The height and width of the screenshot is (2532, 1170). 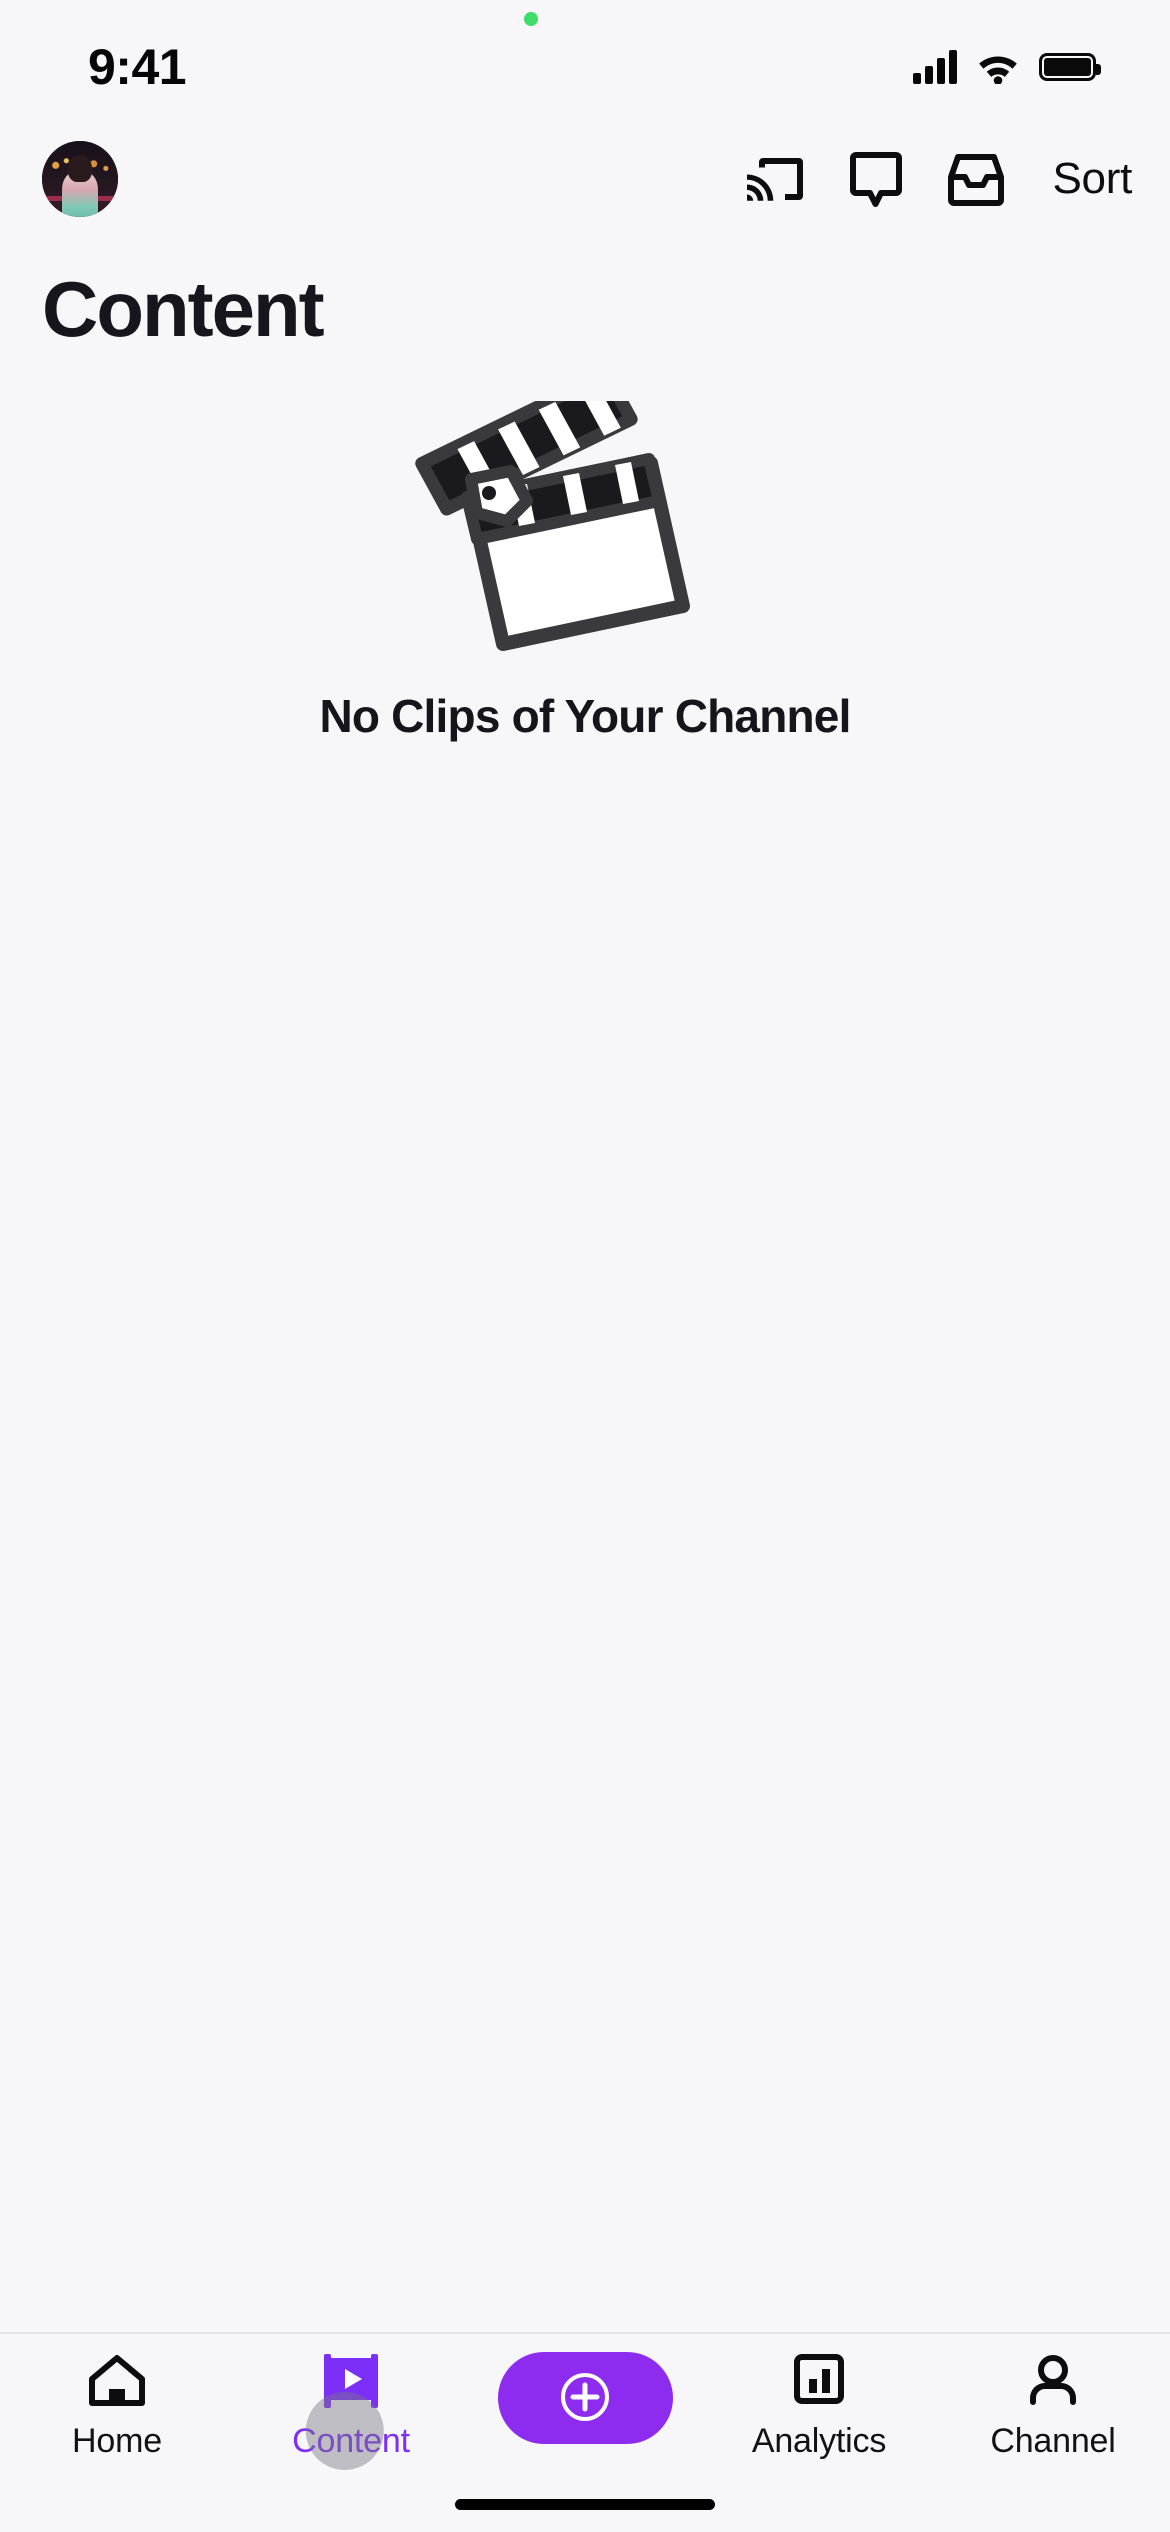 I want to click on cellular-bars-icon, so click(x=935, y=67).